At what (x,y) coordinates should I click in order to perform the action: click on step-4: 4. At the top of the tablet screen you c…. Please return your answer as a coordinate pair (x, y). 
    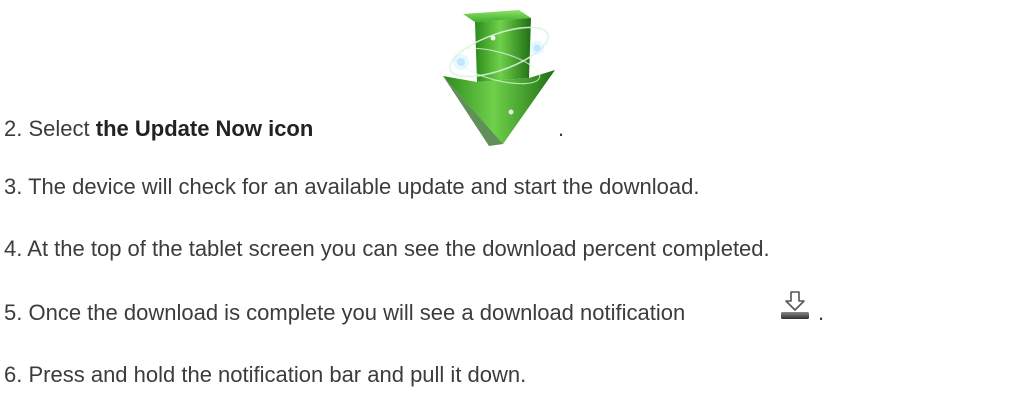
    Looking at the image, I should click on (387, 249).